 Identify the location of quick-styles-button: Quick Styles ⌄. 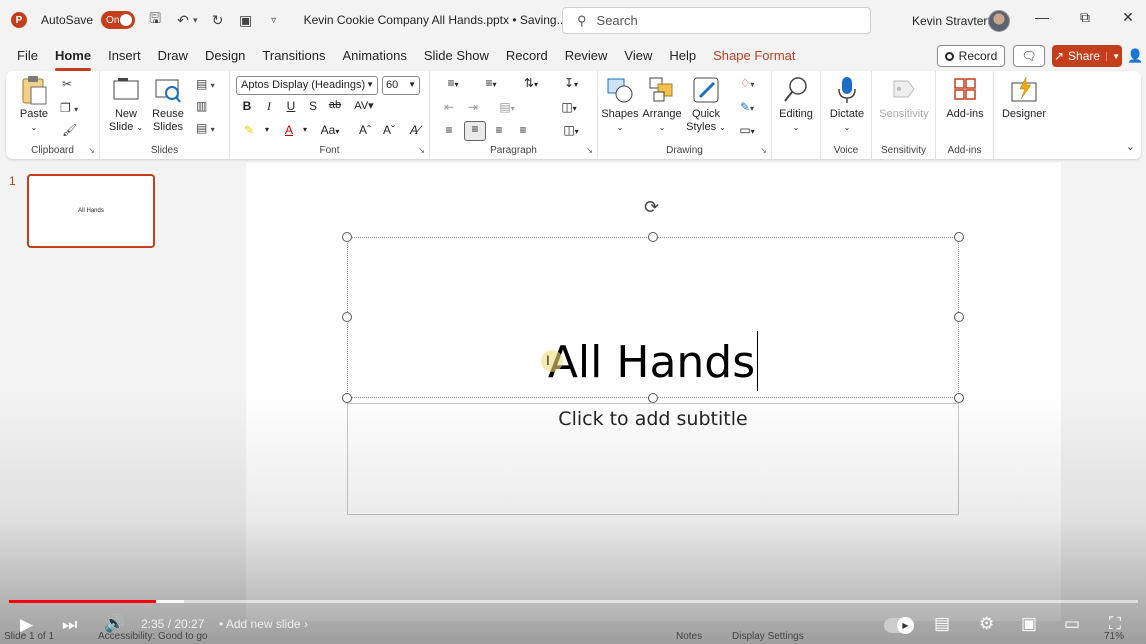
(706, 104).